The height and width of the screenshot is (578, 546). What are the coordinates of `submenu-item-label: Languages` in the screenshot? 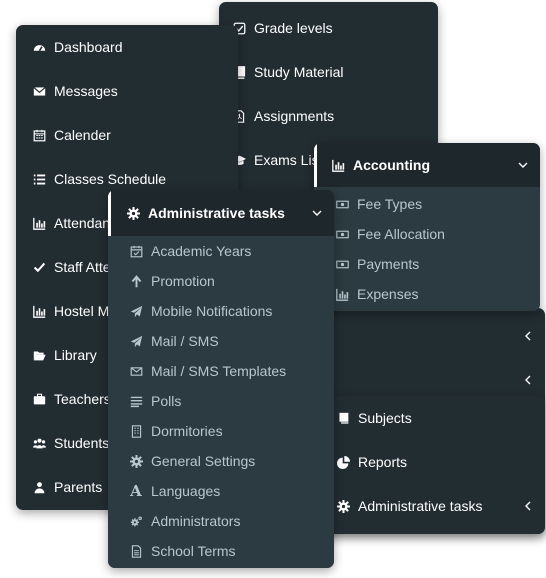 It's located at (186, 491).